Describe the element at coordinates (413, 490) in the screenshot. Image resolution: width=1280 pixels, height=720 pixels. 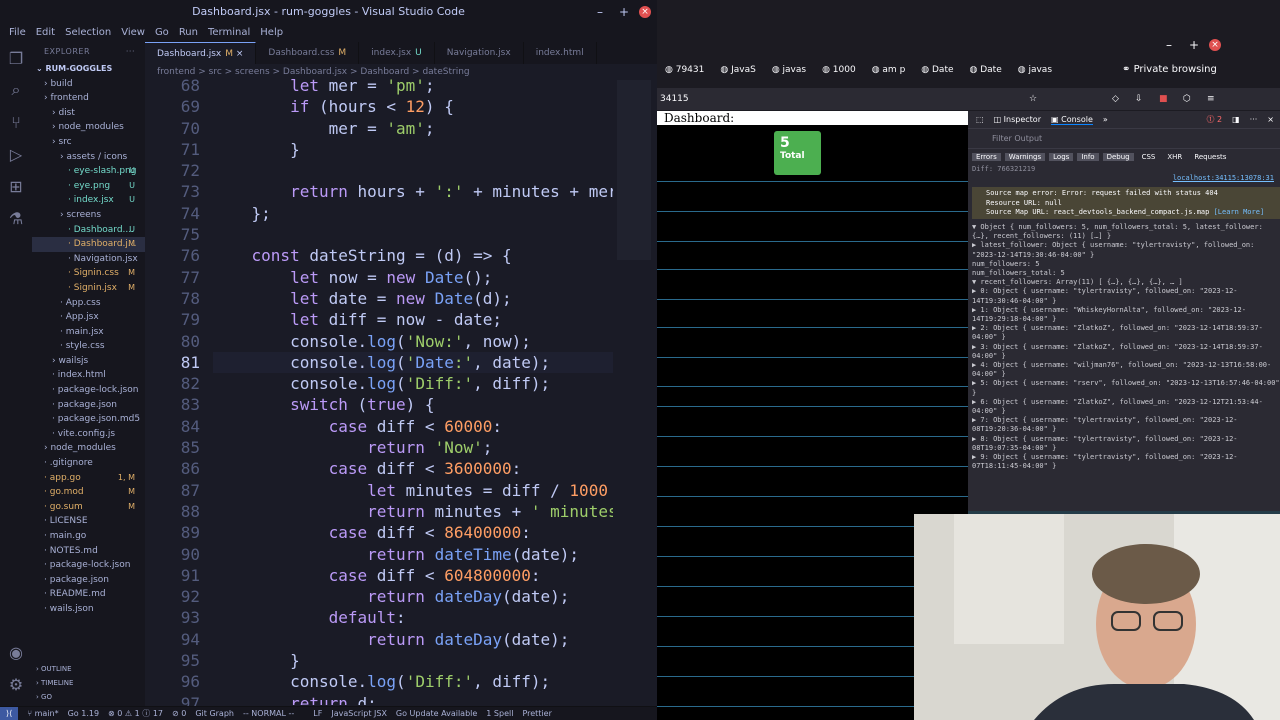
I see `code-line: let minutes = diff / 1000` at that location.